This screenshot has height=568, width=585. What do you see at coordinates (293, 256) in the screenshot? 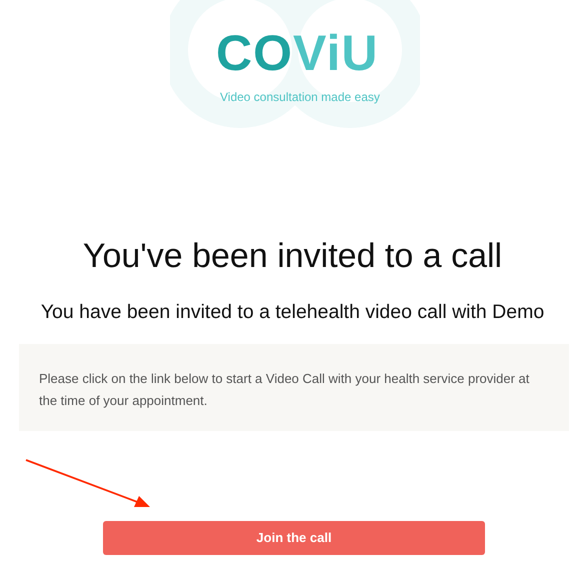
I see `page-heading: You've been invited to a call` at bounding box center [293, 256].